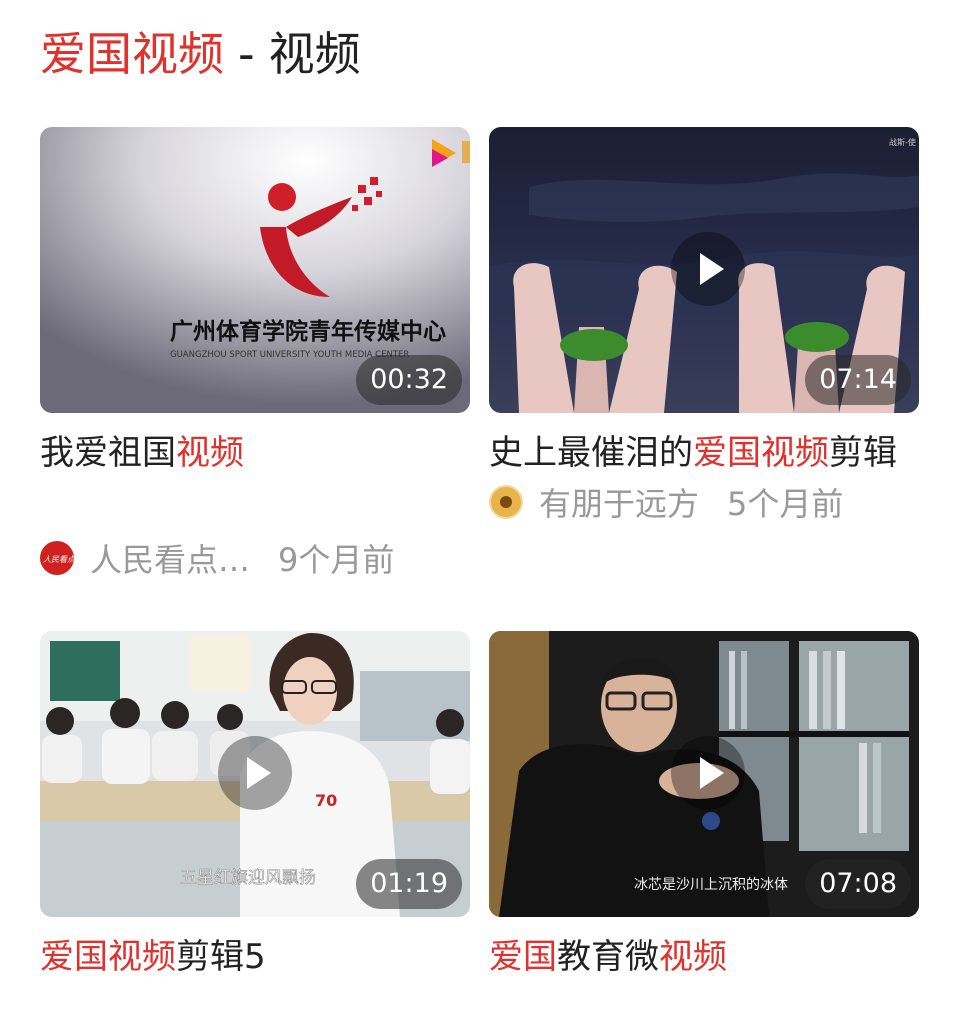  What do you see at coordinates (619, 502) in the screenshot?
I see `author-name: 有朋于远方` at bounding box center [619, 502].